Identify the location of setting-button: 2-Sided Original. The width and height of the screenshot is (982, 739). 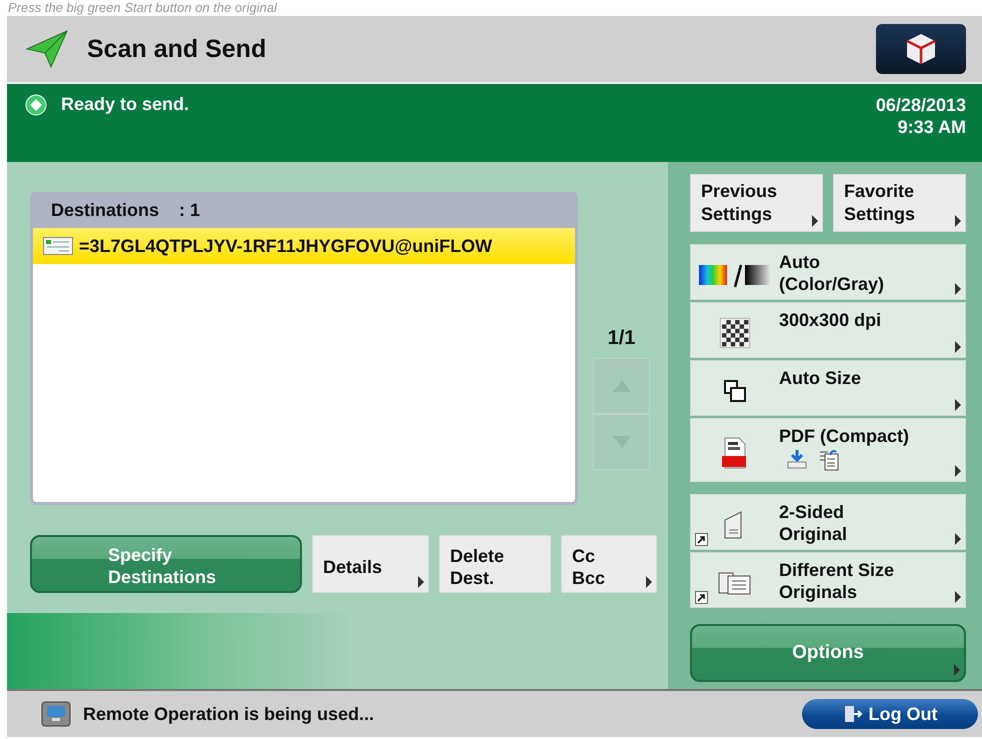
(828, 522).